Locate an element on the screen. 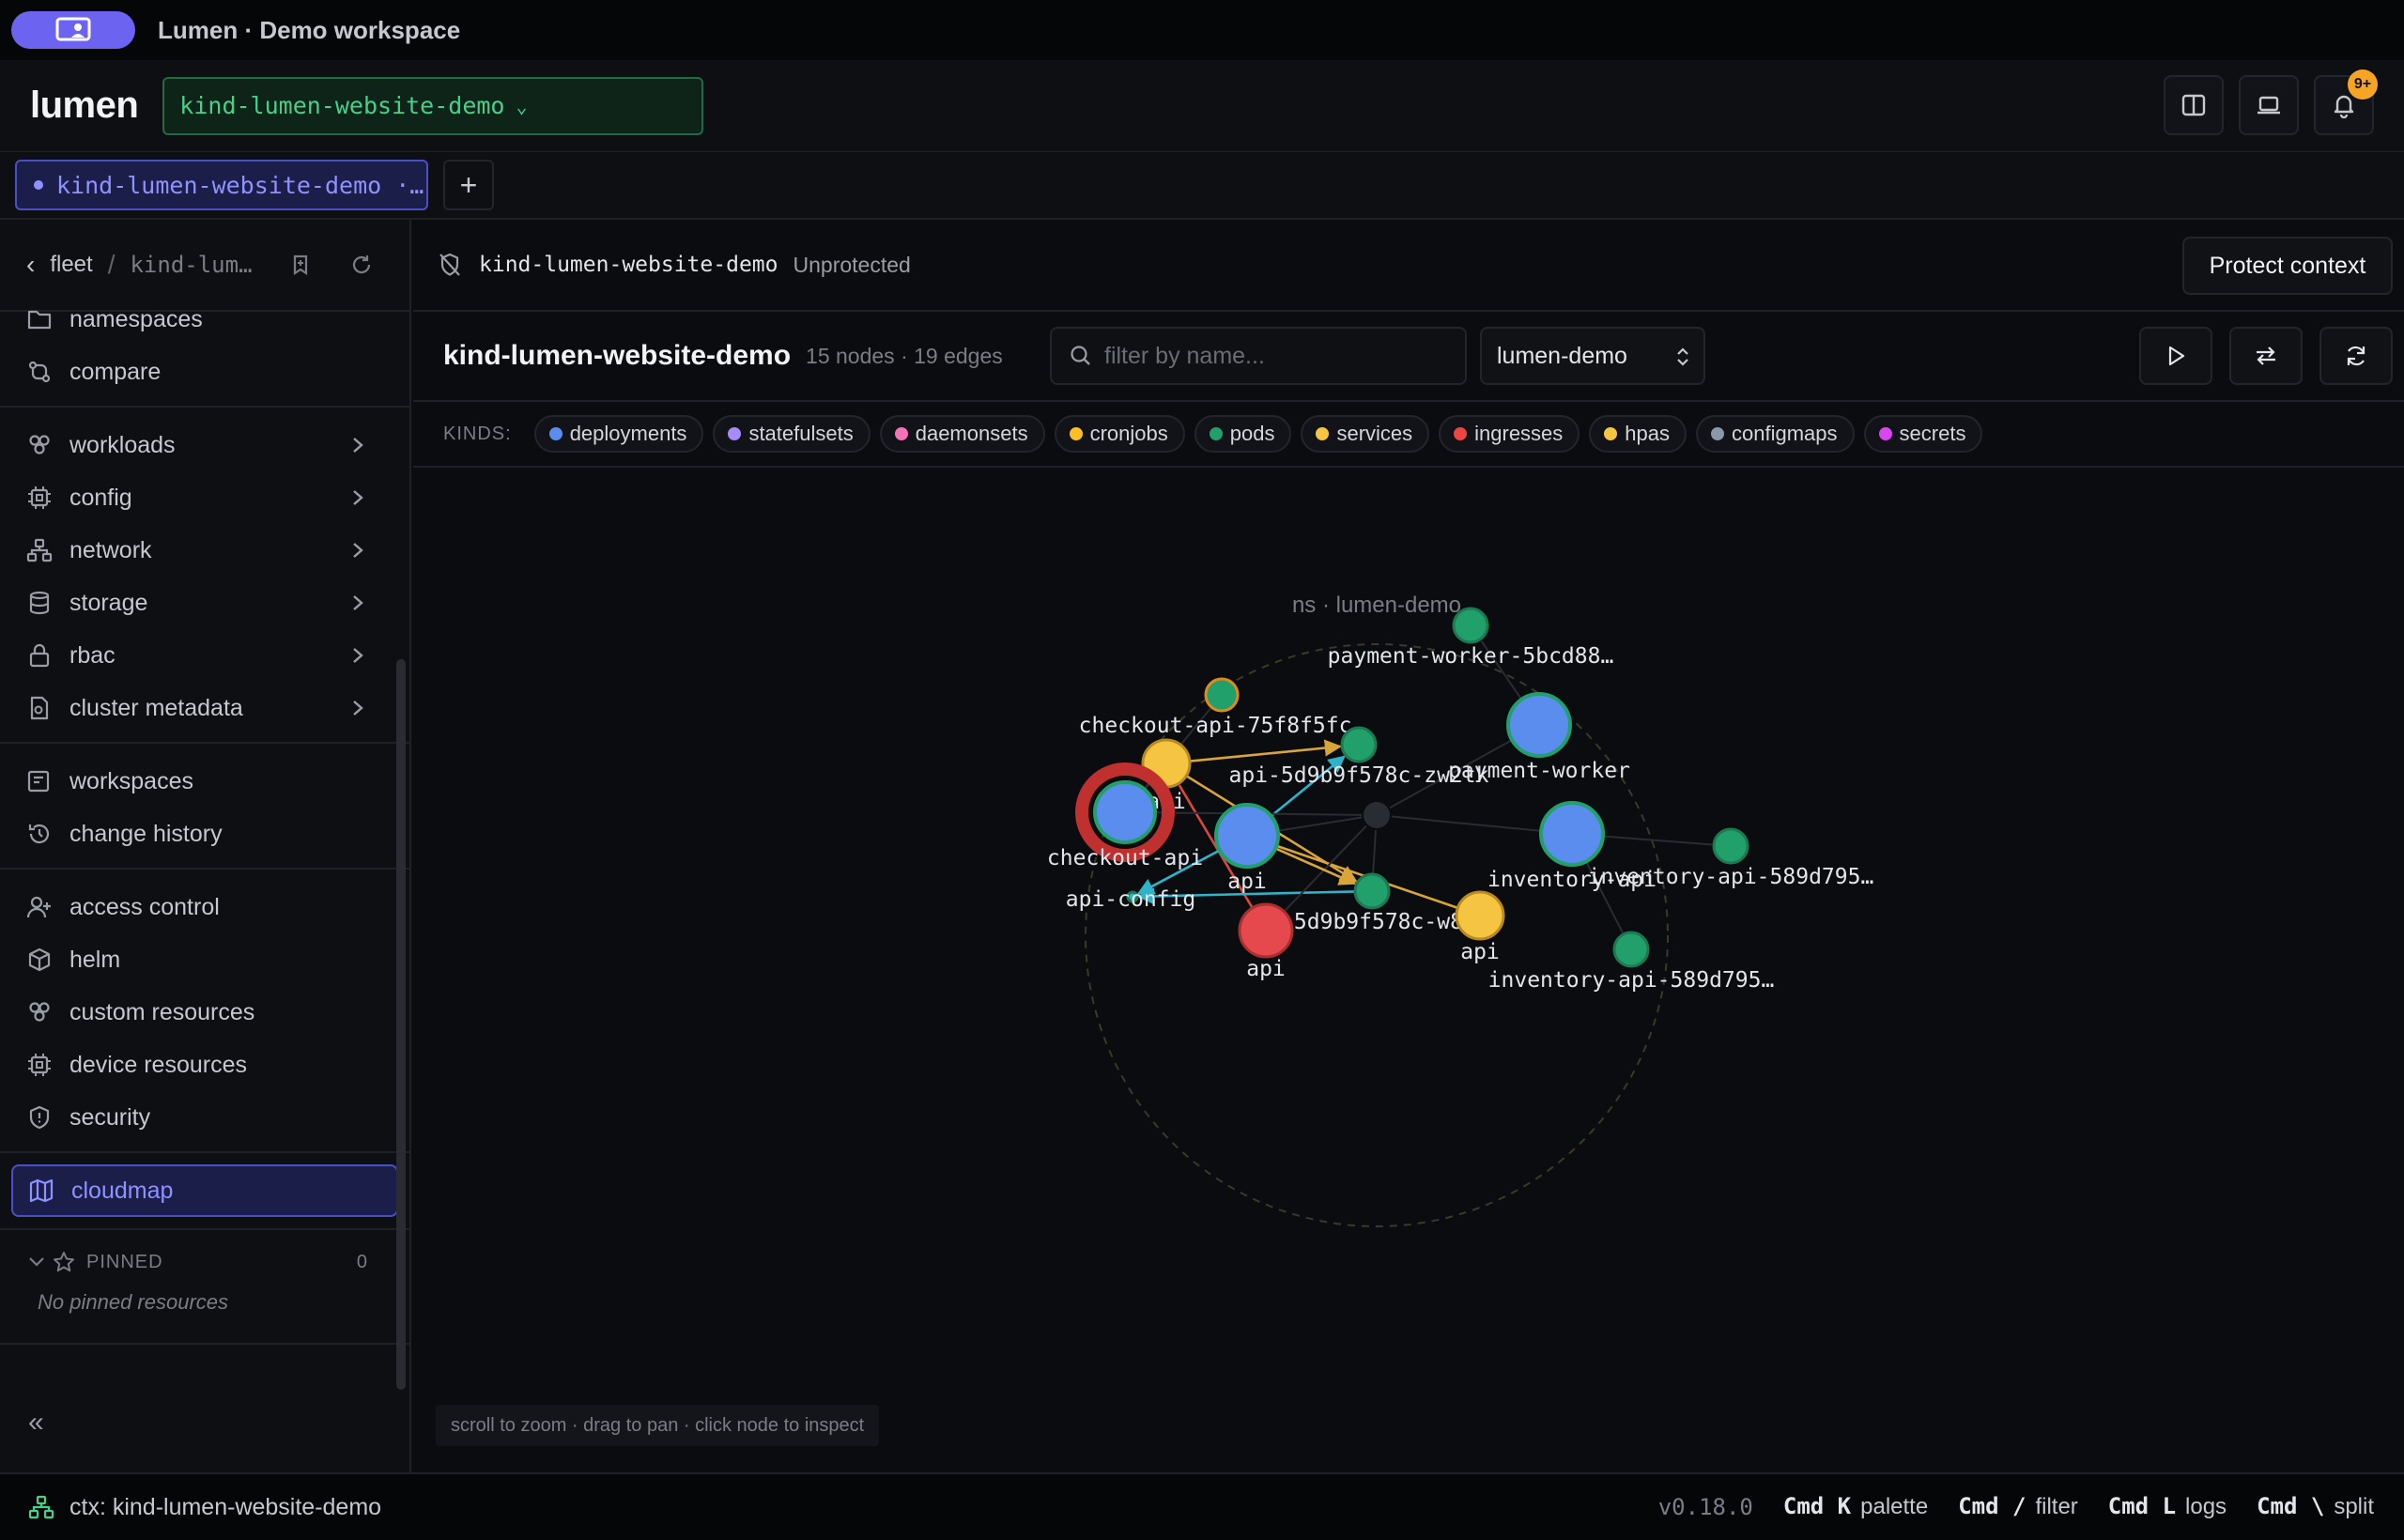 The image size is (2404, 1540). metadata-icon is located at coordinates (39, 708).